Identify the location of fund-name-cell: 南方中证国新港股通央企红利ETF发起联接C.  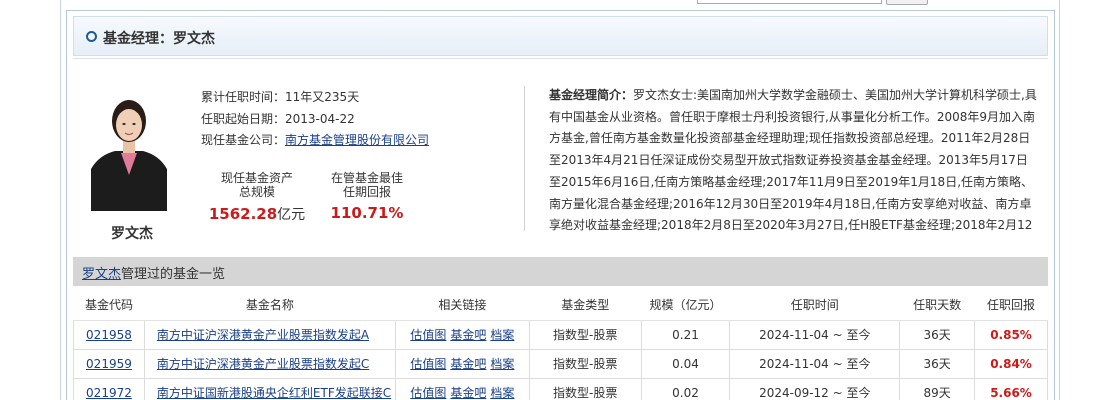
(269, 388).